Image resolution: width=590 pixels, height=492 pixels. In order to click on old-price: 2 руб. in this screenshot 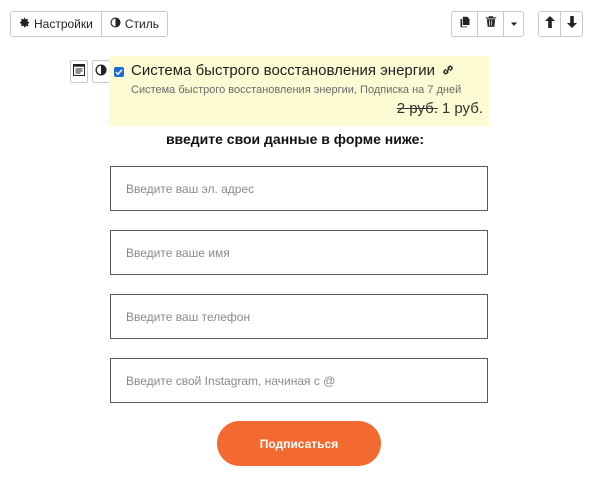, I will do `click(417, 108)`.